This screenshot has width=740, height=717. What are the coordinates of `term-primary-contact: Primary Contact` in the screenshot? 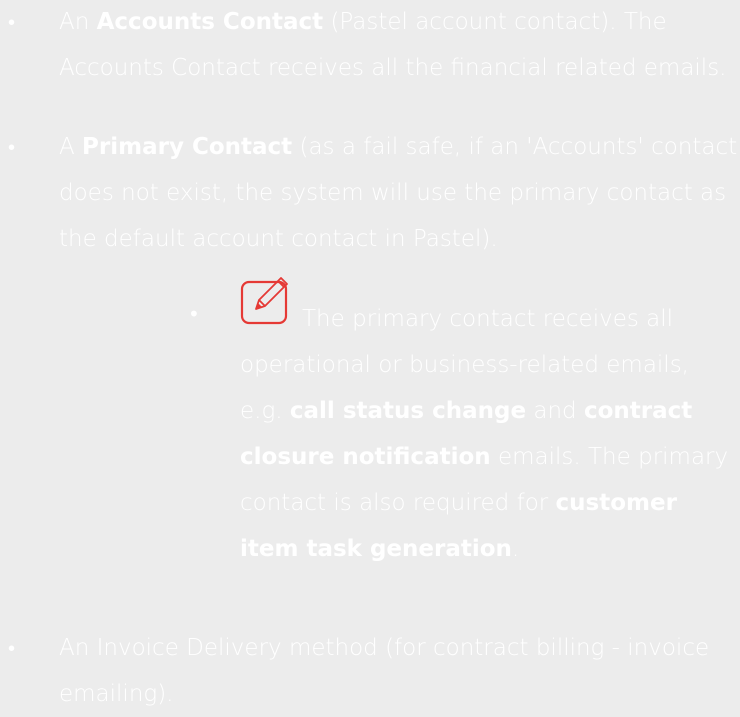 It's located at (187, 147).